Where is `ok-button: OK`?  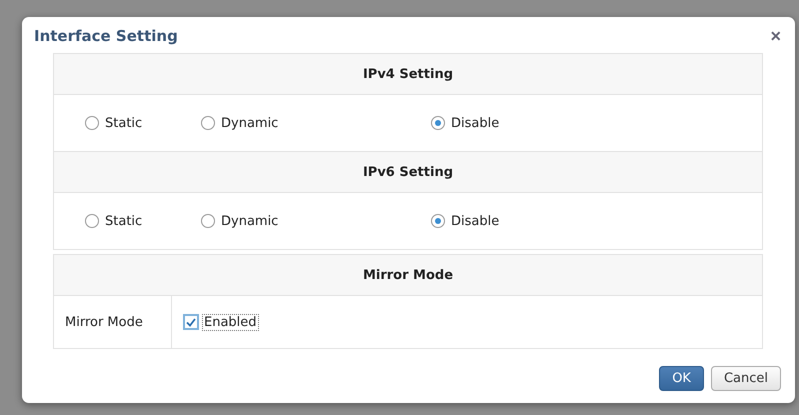
ok-button: OK is located at coordinates (681, 378).